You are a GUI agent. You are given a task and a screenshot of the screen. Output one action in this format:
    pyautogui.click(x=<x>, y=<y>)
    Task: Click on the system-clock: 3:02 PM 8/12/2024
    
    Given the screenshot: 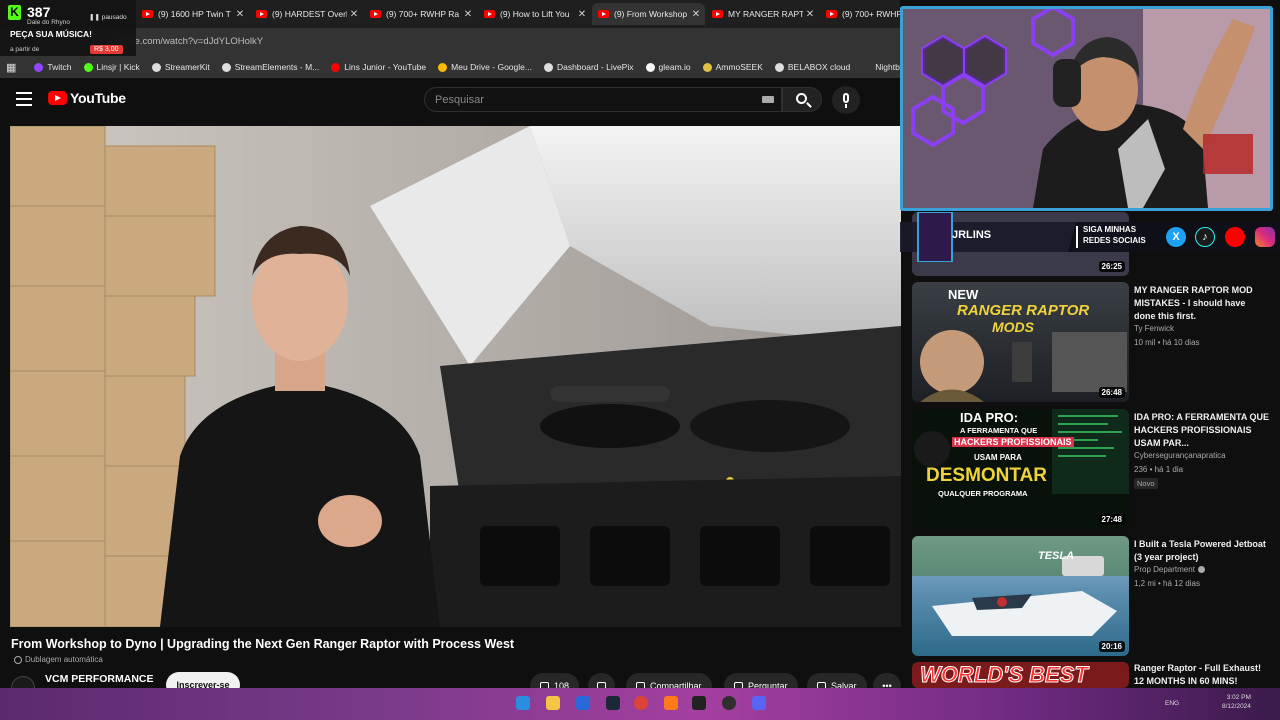 What is the action you would take?
    pyautogui.click(x=1236, y=702)
    